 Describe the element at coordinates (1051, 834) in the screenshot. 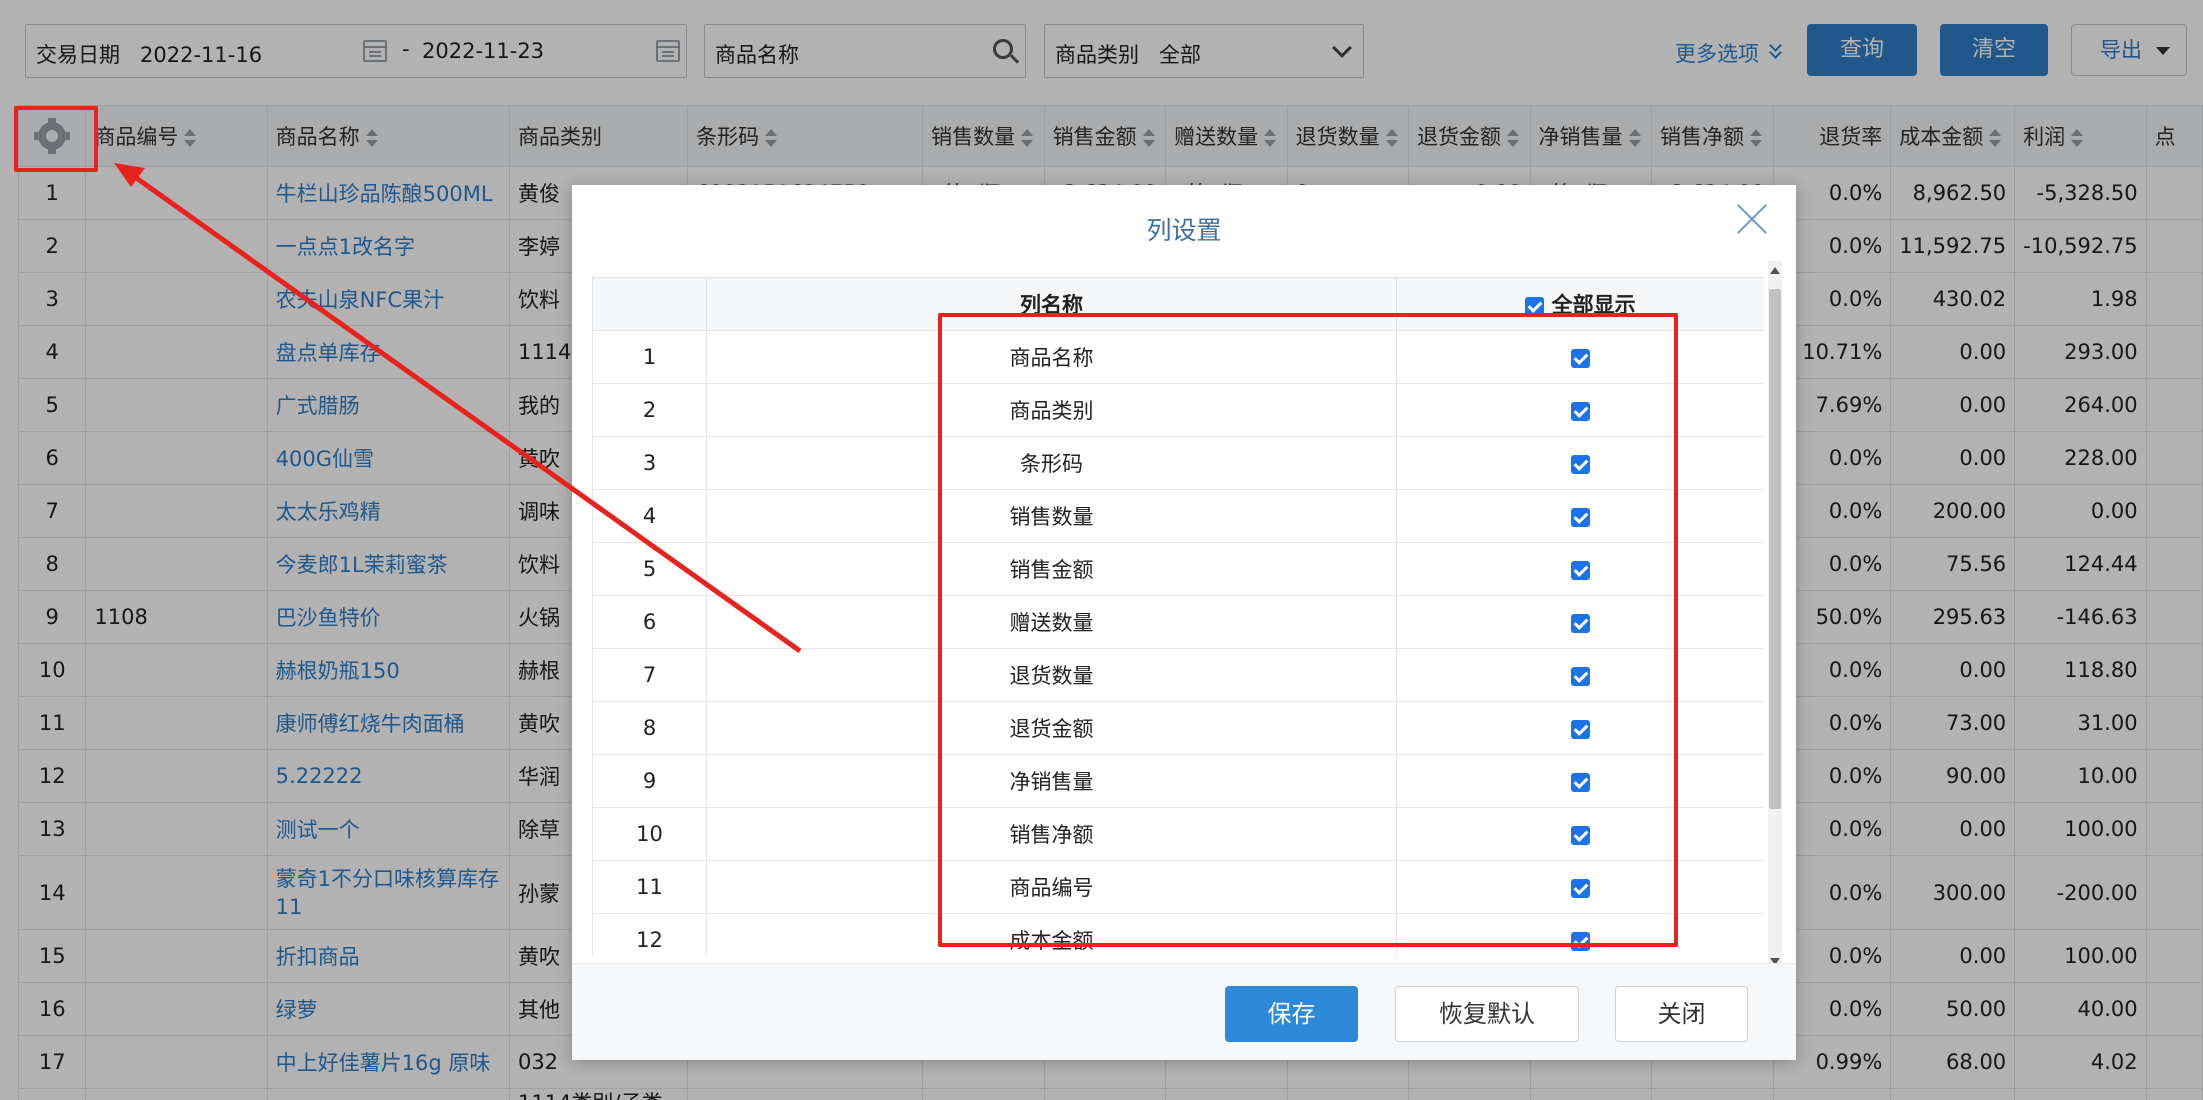

I see `column-name: 销售净额` at that location.